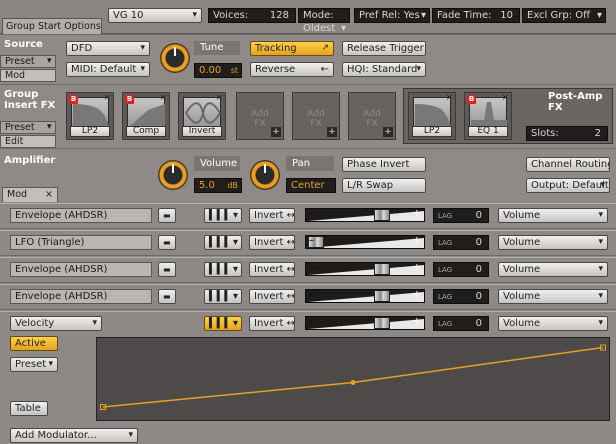 The image size is (616, 444). I want to click on table-button: Table, so click(29, 408).